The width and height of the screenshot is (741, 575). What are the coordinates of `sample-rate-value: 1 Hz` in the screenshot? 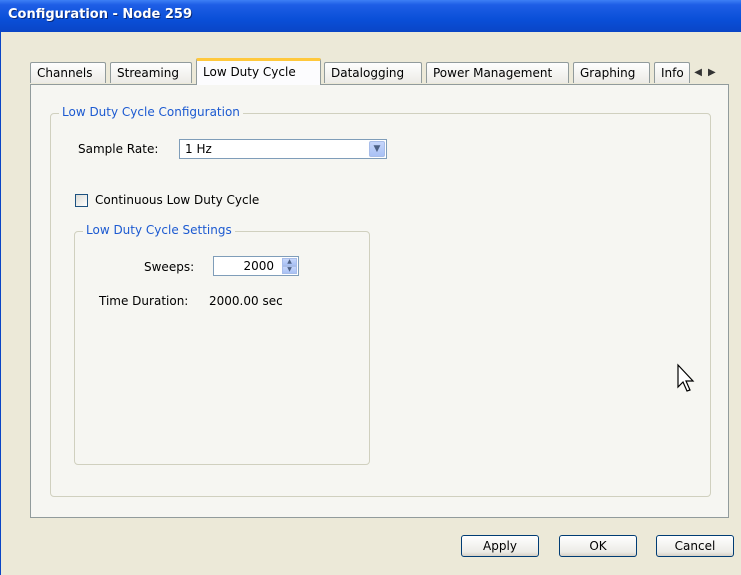 It's located at (198, 149).